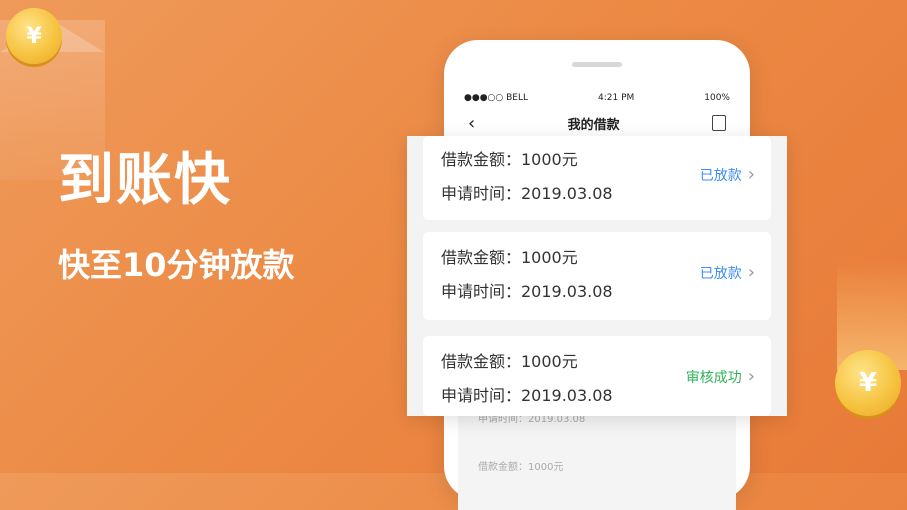 This screenshot has height=510, width=907. Describe the element at coordinates (719, 123) in the screenshot. I see `document-icon` at that location.